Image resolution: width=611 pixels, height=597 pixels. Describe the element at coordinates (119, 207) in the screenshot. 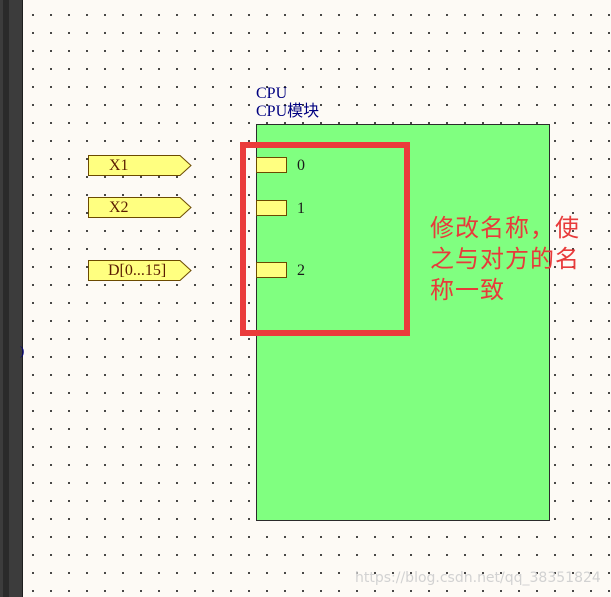

I see `port-label: X2` at that location.